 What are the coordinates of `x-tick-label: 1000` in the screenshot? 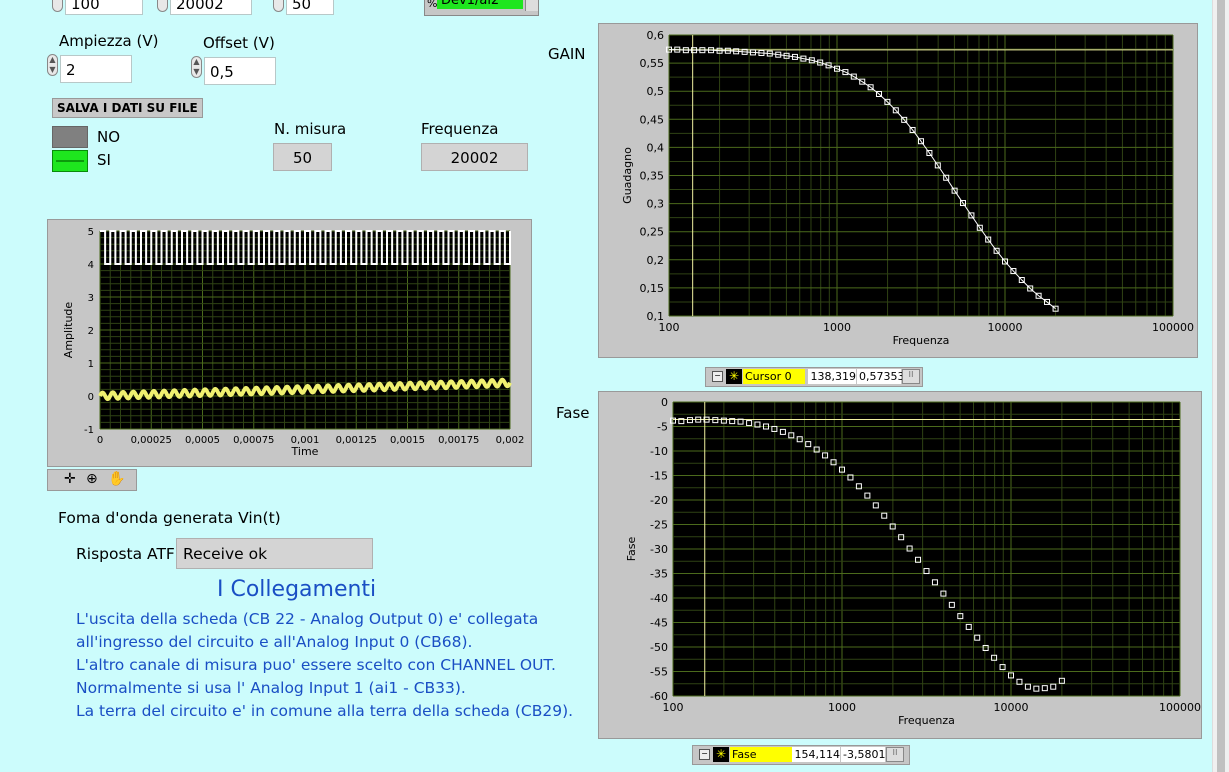 It's located at (842, 707).